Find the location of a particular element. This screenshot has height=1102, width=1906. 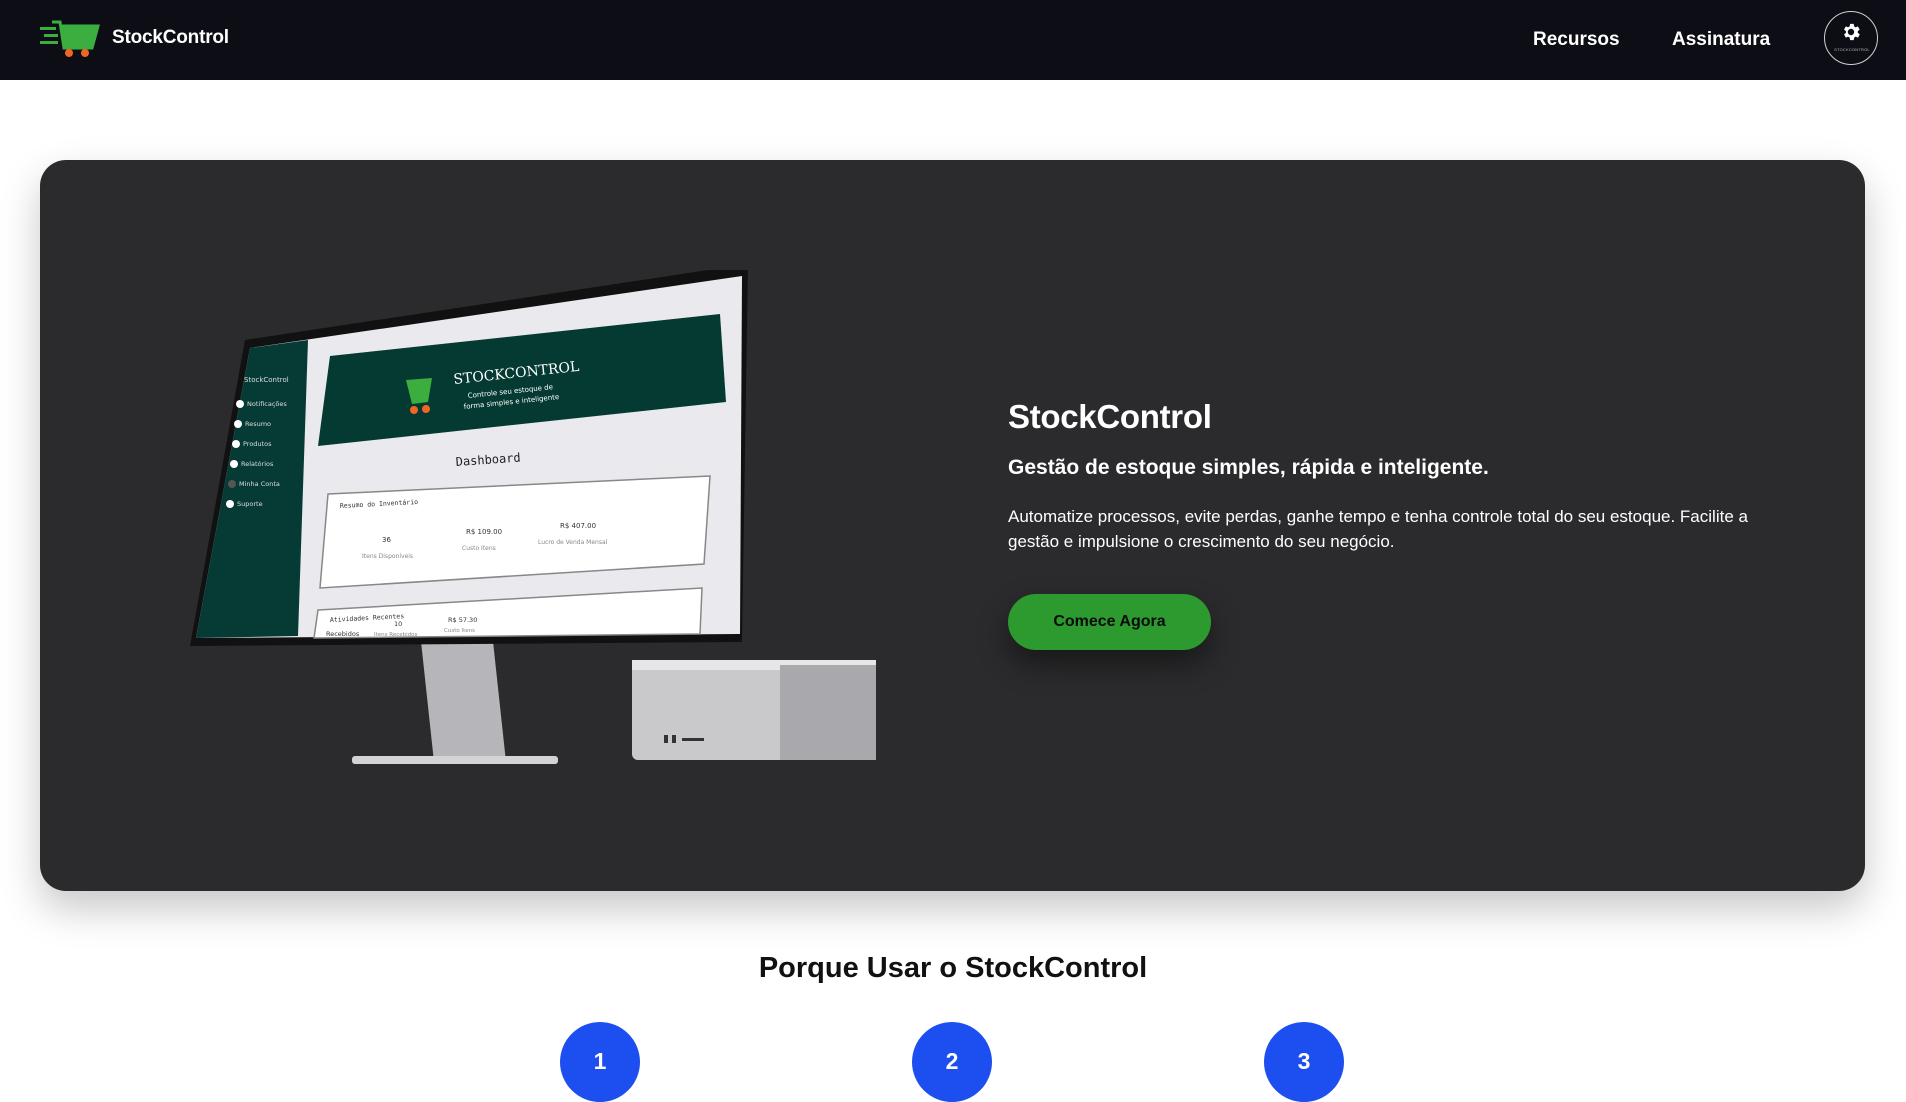

mockup-sidebar-item: Suporte is located at coordinates (250, 504).